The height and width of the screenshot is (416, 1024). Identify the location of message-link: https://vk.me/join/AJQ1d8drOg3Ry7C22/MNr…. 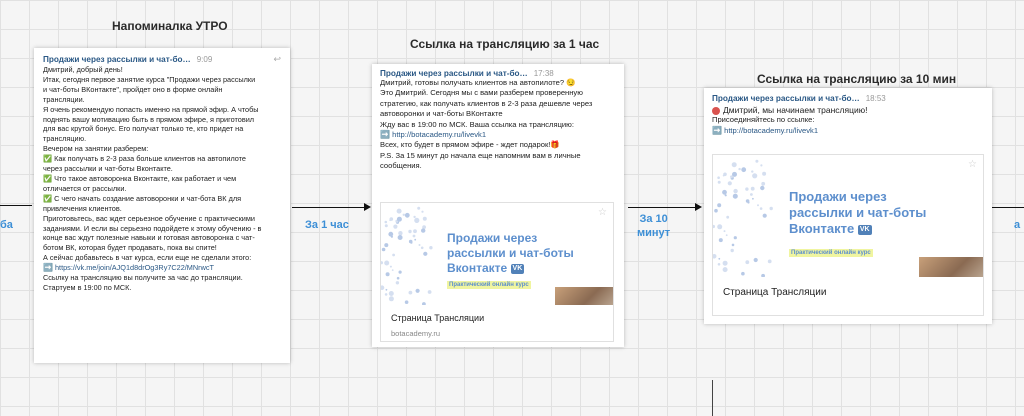
(134, 267).